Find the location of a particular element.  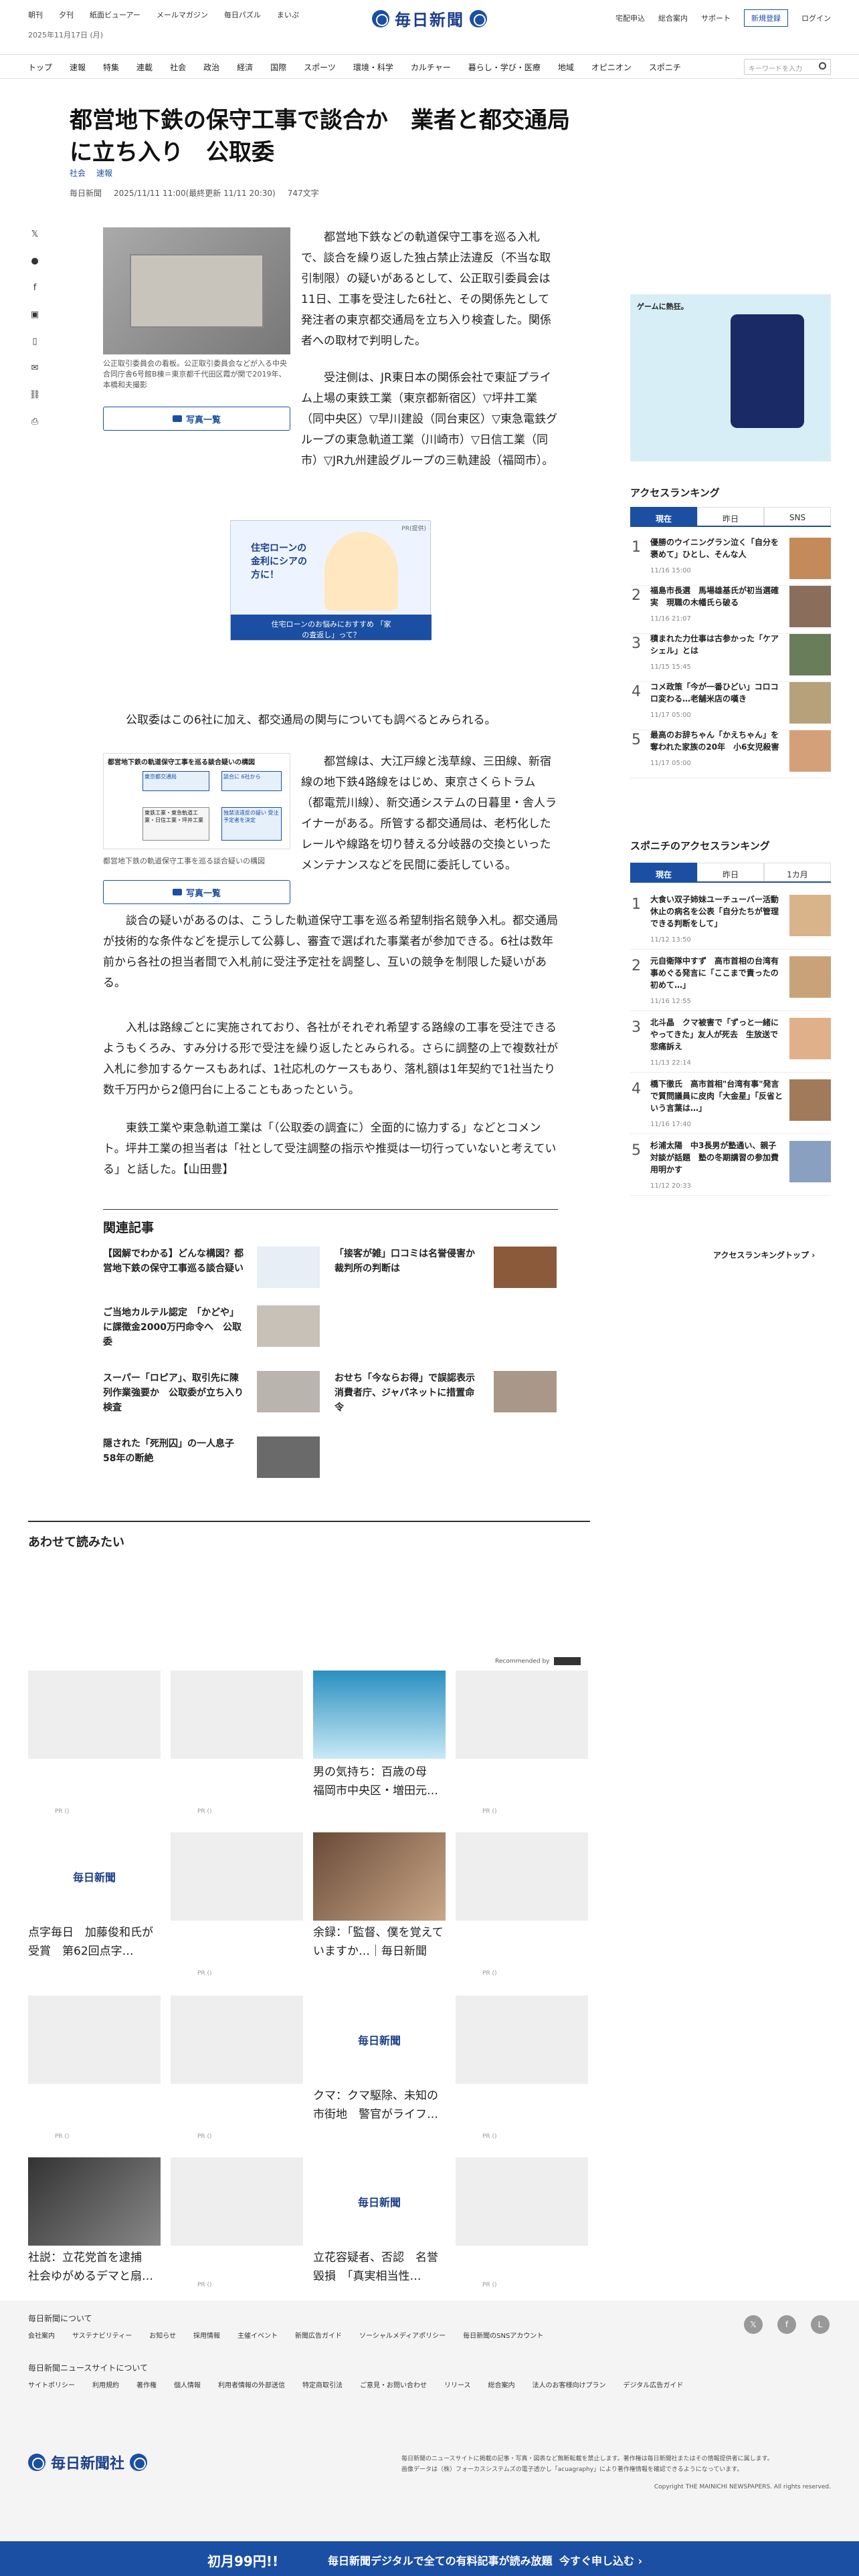

top-link-maipu: まいぷ is located at coordinates (288, 14).